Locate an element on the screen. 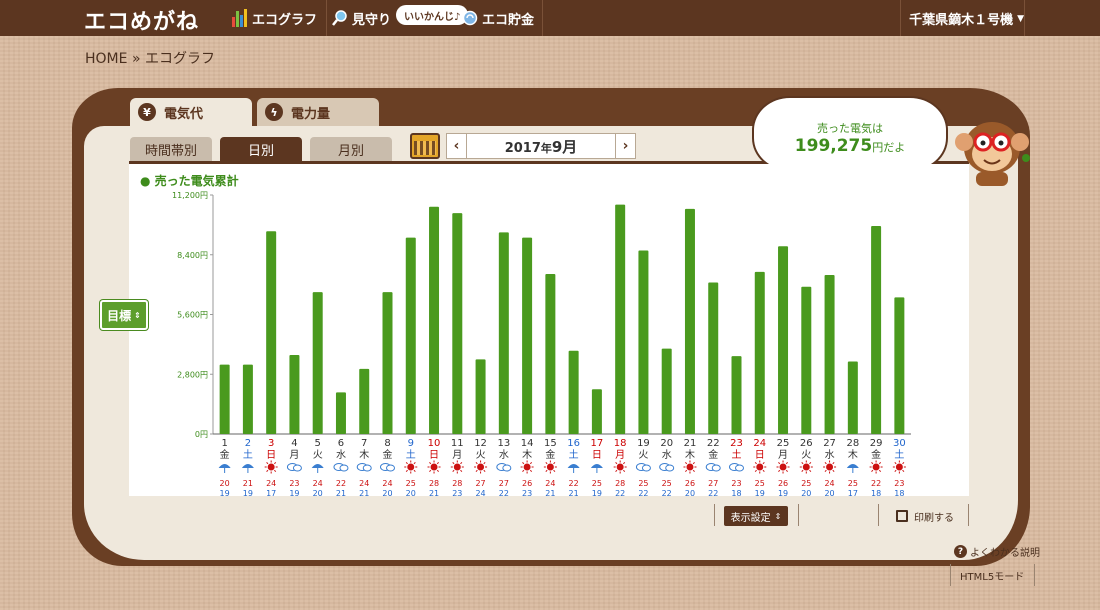  year: 2017 is located at coordinates (522, 148).